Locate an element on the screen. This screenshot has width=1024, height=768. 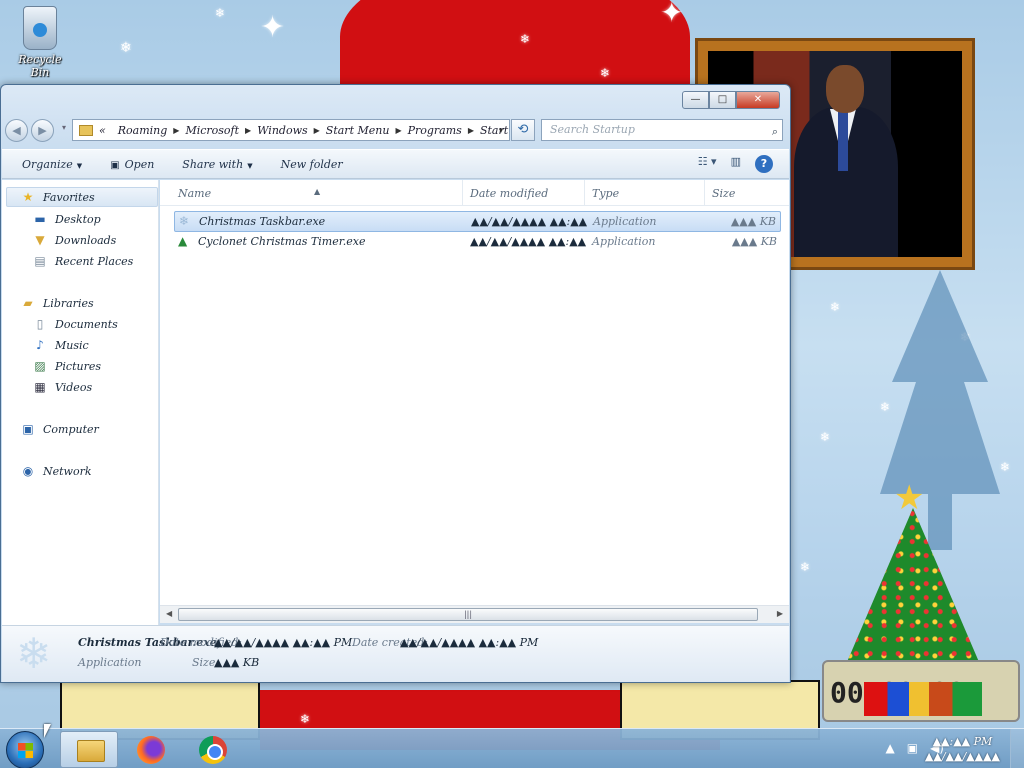
breadcrumb-item: Programs is located at coordinates (435, 130).